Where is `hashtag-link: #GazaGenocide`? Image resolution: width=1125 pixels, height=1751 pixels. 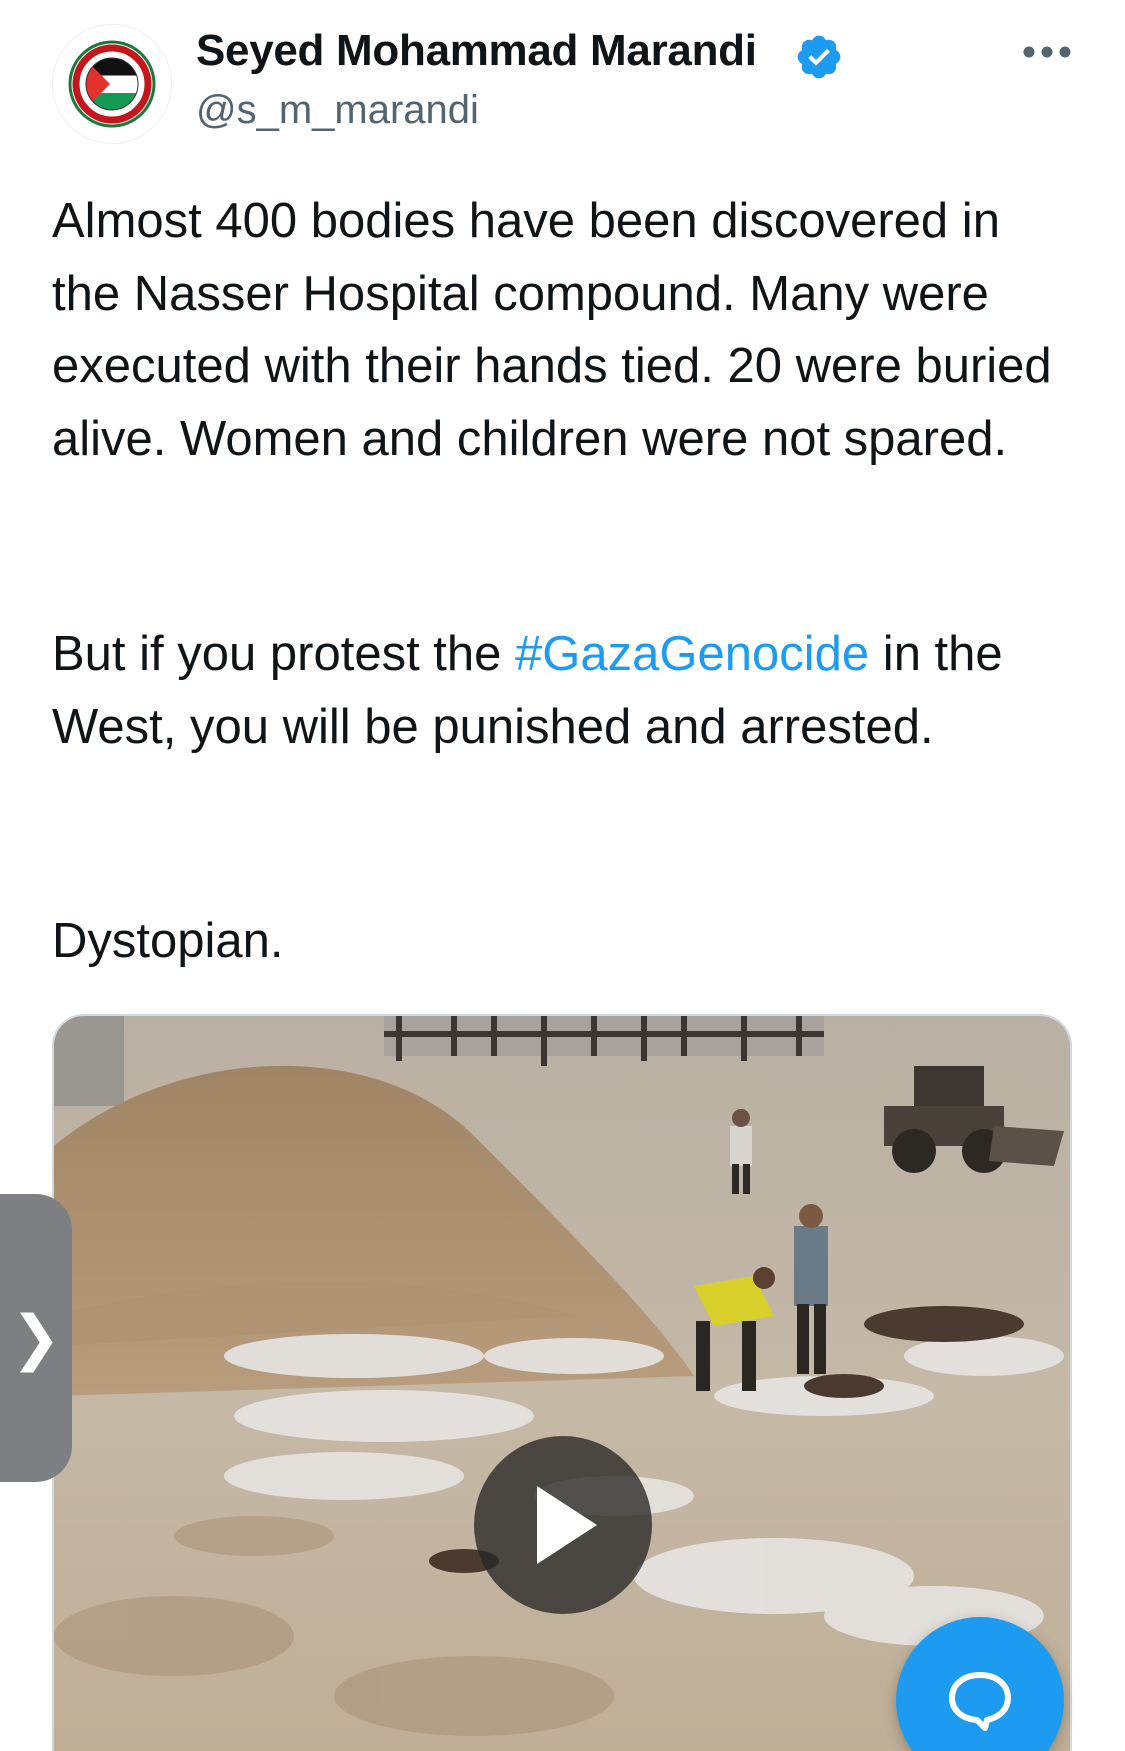 hashtag-link: #GazaGenocide is located at coordinates (692, 654).